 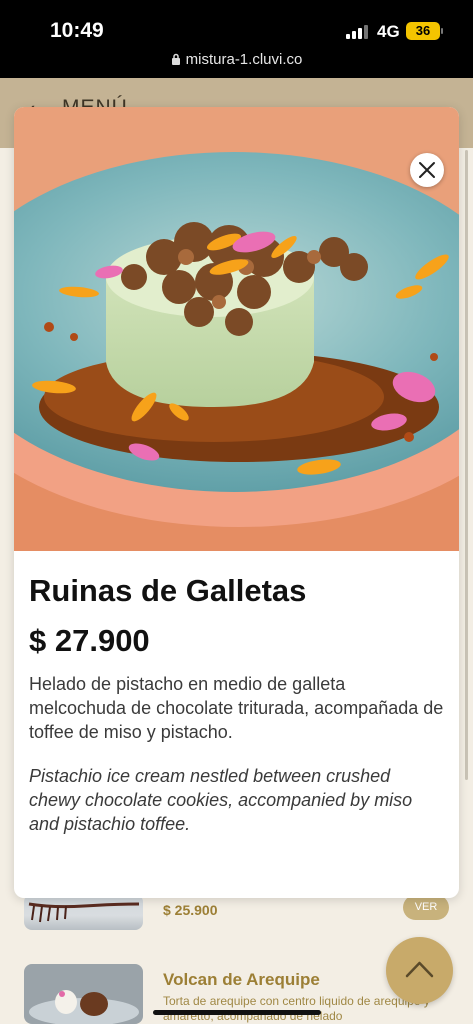 I want to click on dish-price: $ 27.900, so click(x=89, y=640).